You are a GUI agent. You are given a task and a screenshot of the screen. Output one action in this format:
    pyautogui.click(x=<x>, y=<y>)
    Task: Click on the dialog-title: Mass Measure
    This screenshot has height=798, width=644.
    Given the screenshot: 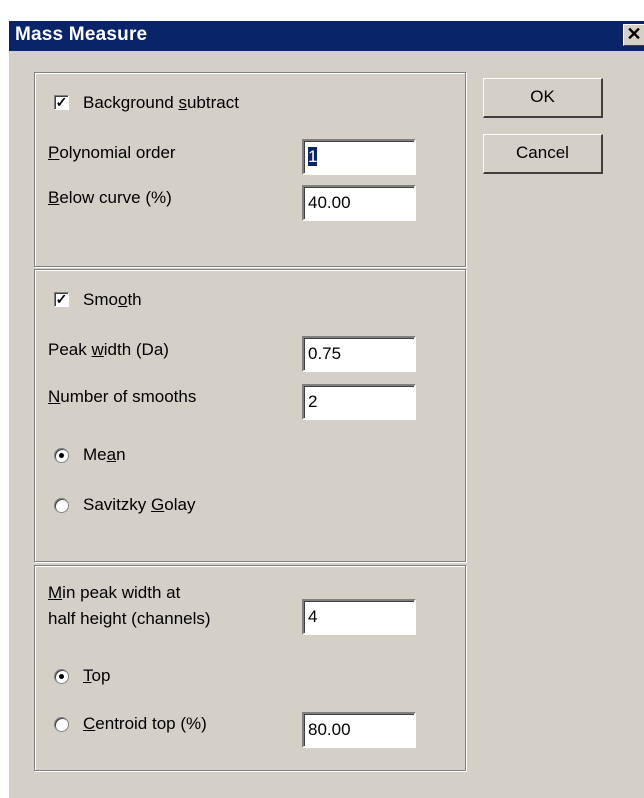 What is the action you would take?
    pyautogui.click(x=81, y=34)
    